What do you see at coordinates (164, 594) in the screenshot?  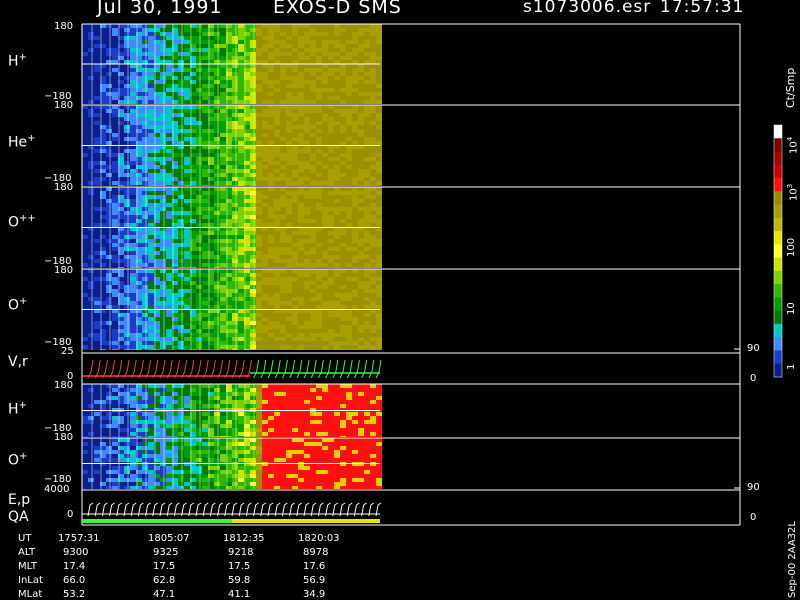 I see `footer-mlat-value: 47.1` at bounding box center [164, 594].